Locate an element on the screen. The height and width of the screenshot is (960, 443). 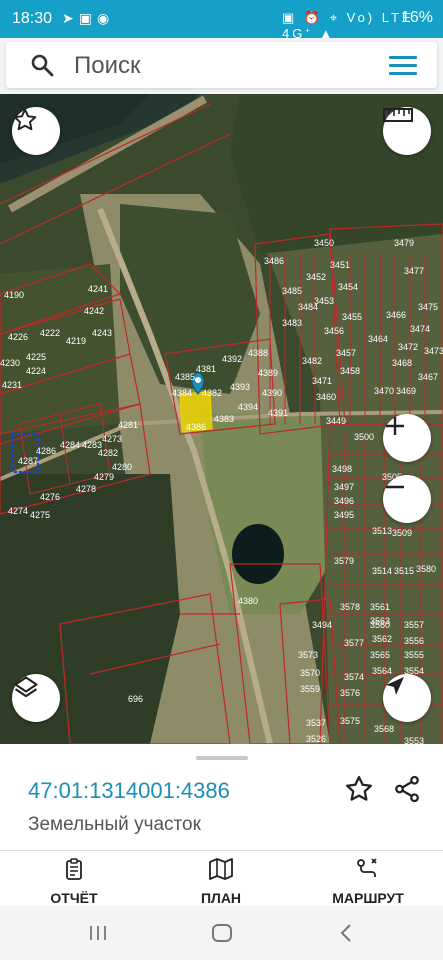
parcel-label: 3514 is located at coordinates (382, 571).